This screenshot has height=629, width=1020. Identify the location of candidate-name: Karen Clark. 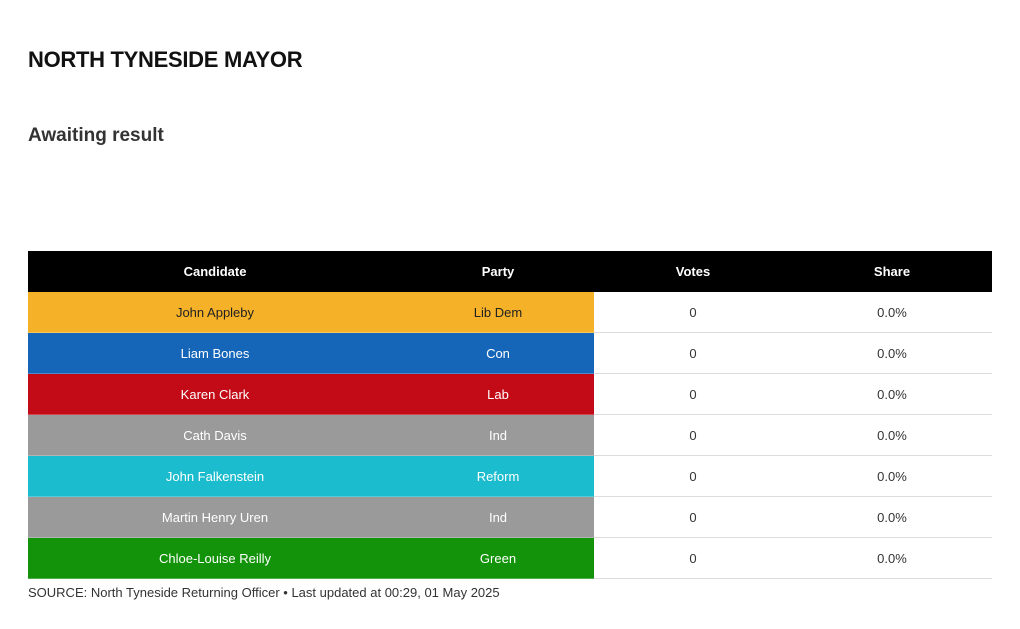
(215, 394).